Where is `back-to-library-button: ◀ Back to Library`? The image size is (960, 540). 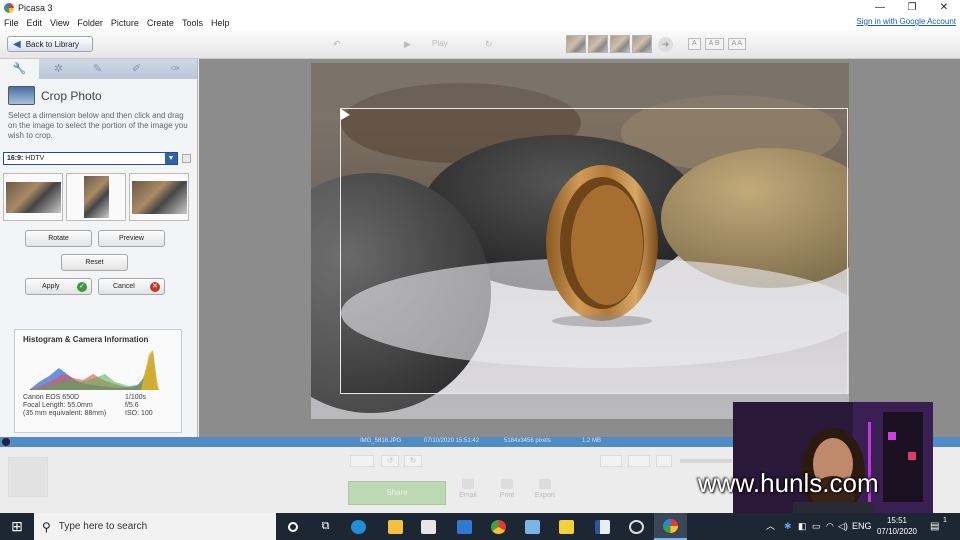 back-to-library-button: ◀ Back to Library is located at coordinates (50, 44).